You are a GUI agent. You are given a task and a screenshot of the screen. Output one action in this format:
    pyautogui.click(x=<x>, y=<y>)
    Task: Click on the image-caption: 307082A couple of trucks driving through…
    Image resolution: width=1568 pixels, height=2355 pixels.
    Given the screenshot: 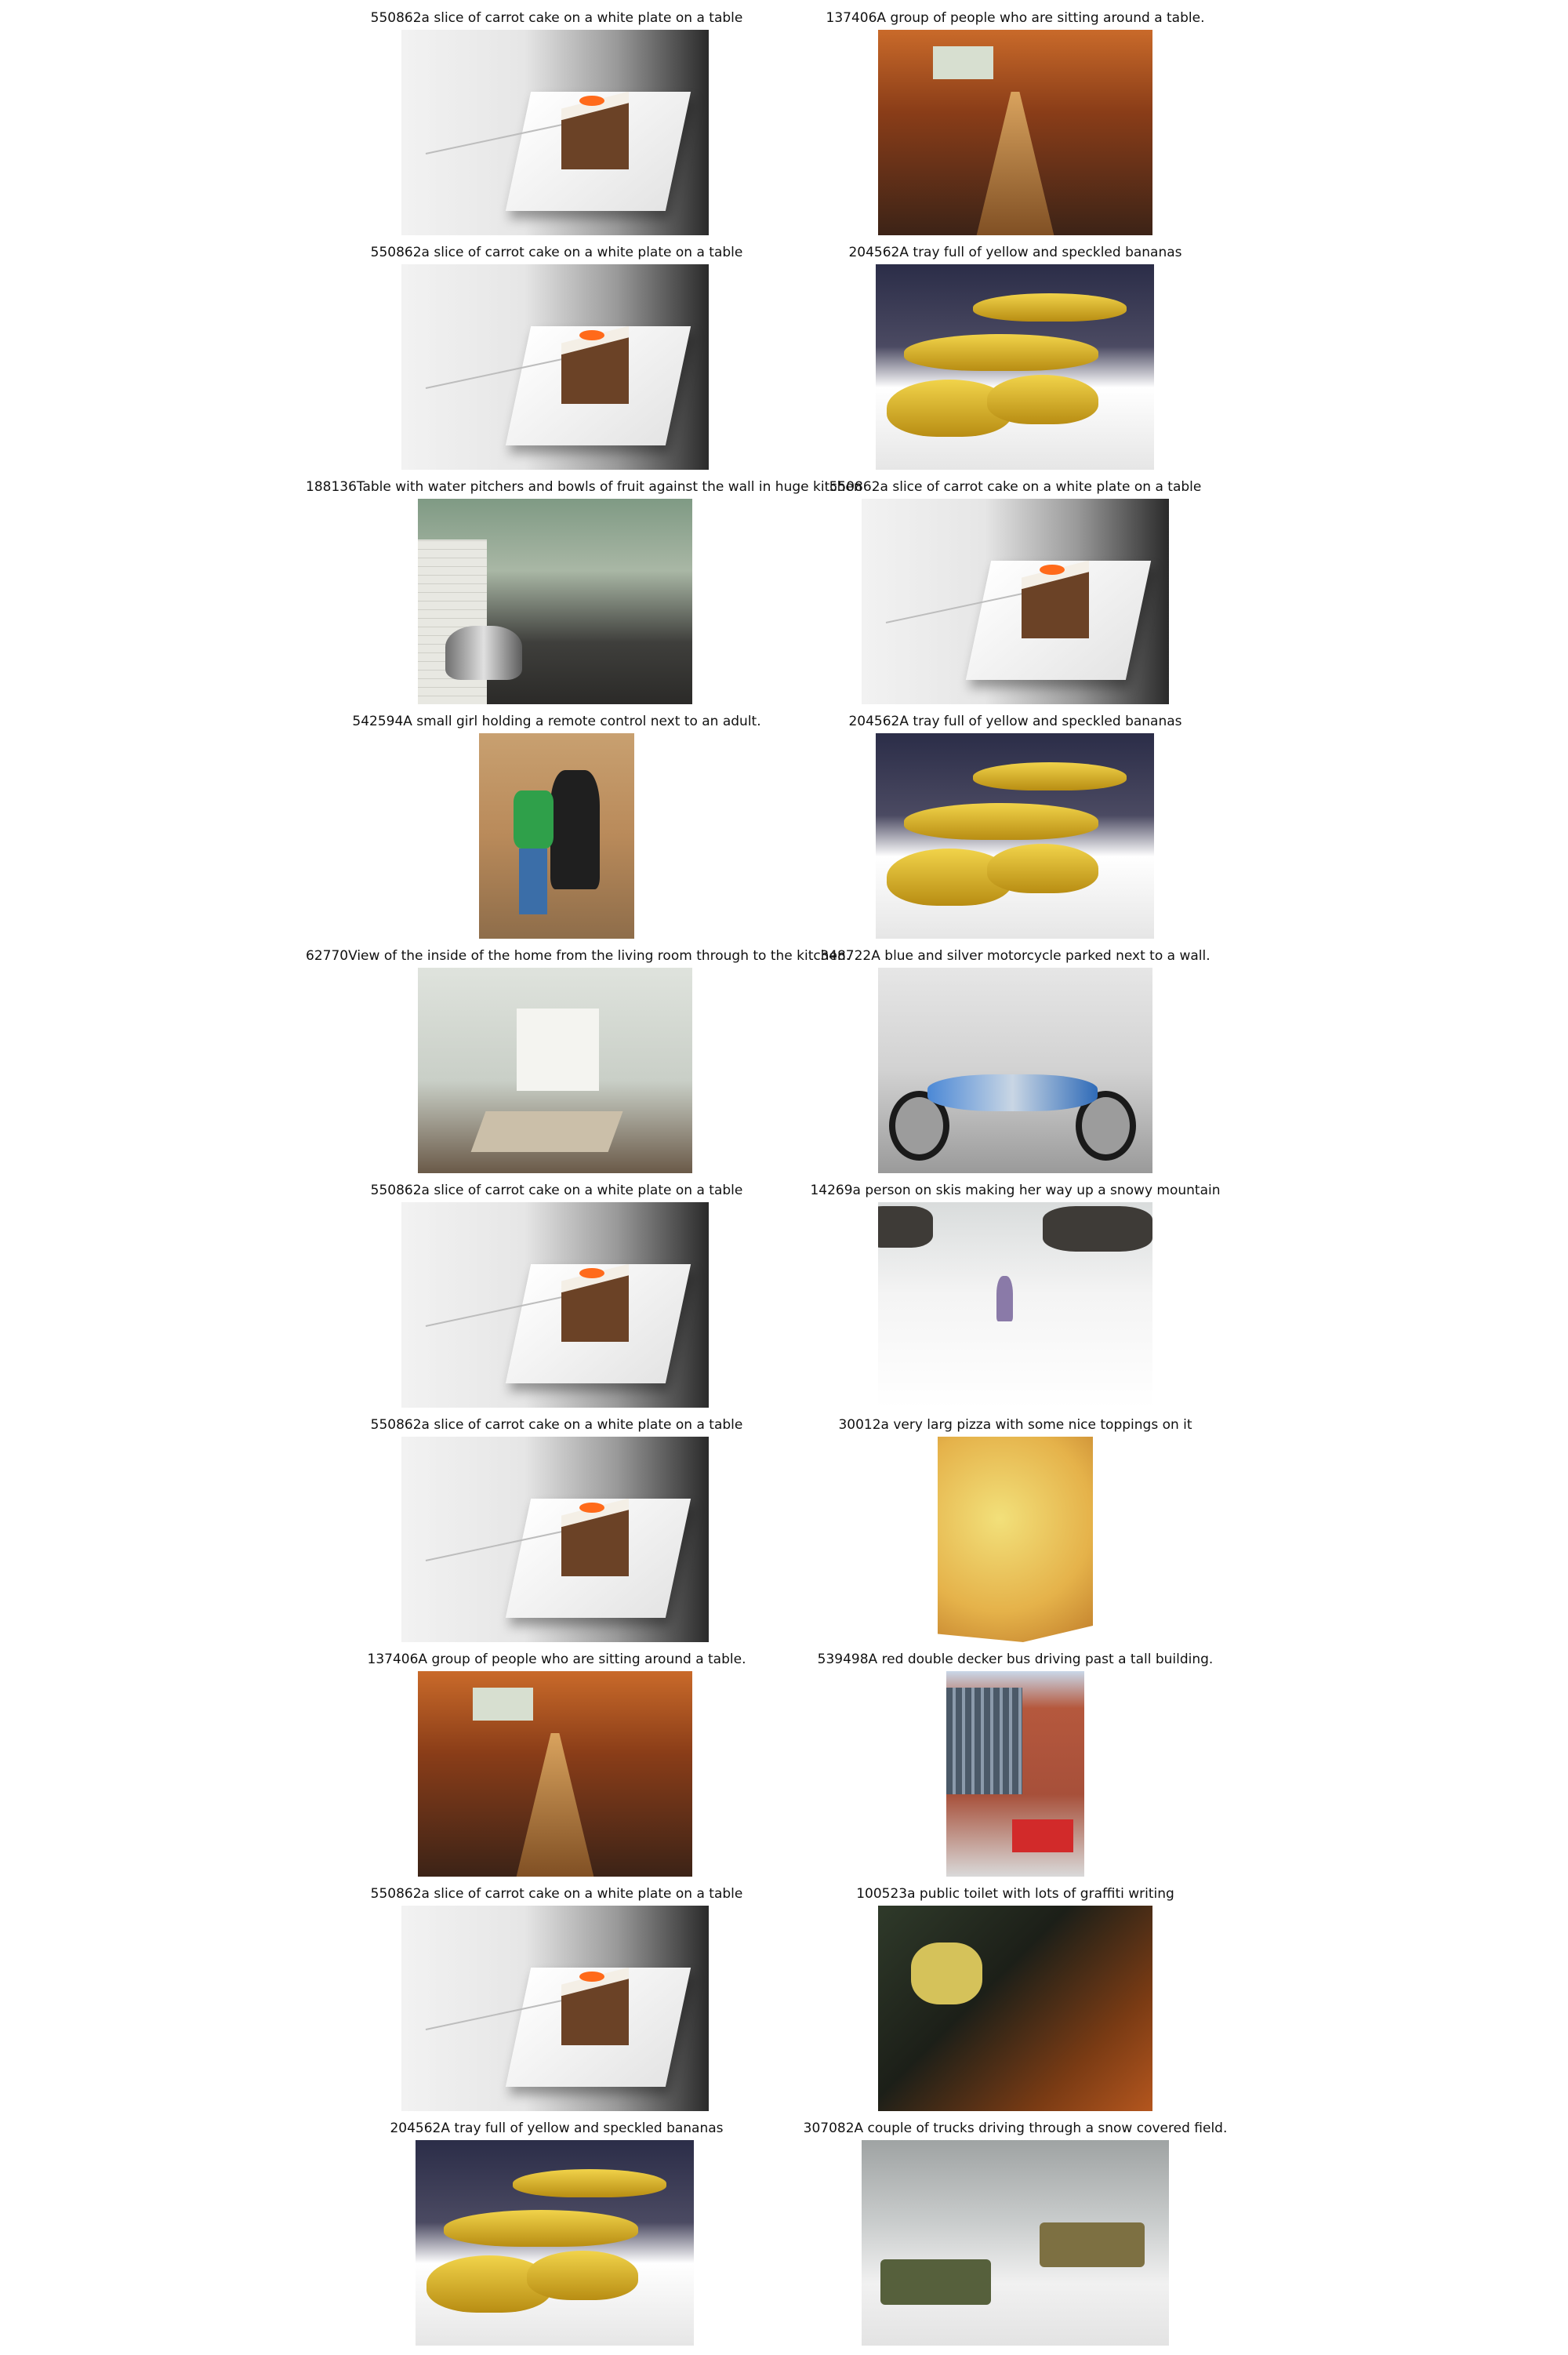 What is the action you would take?
    pyautogui.click(x=1015, y=2128)
    